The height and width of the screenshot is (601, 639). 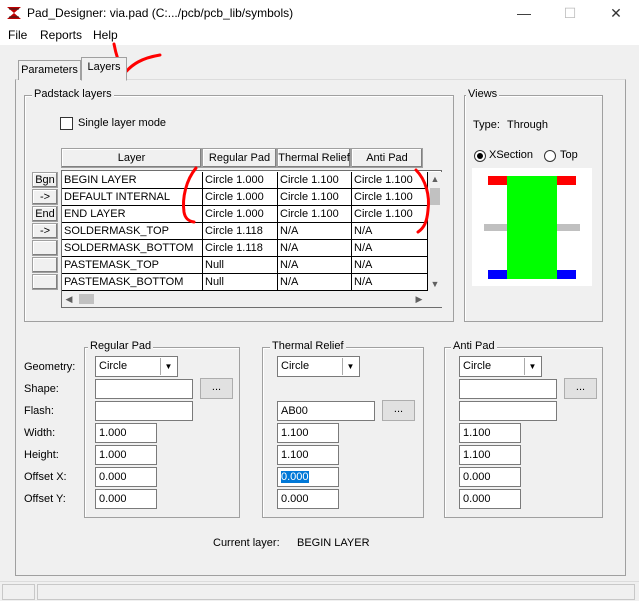 What do you see at coordinates (314, 158) in the screenshot?
I see `column-header-thermal-relief: Thermal Relief` at bounding box center [314, 158].